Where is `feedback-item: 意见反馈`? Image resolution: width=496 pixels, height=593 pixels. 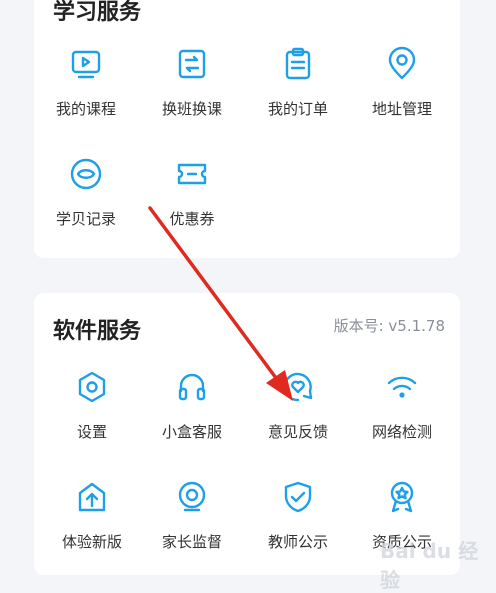 feedback-item: 意见反馈 is located at coordinates (298, 405).